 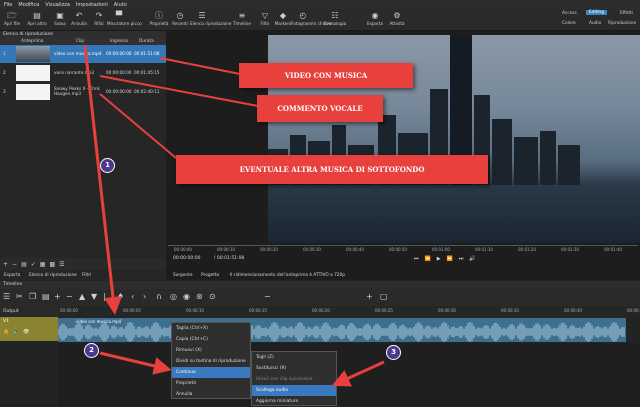 What do you see at coordinates (91, 350) in the screenshot?
I see `step-badge: 2` at bounding box center [91, 350].